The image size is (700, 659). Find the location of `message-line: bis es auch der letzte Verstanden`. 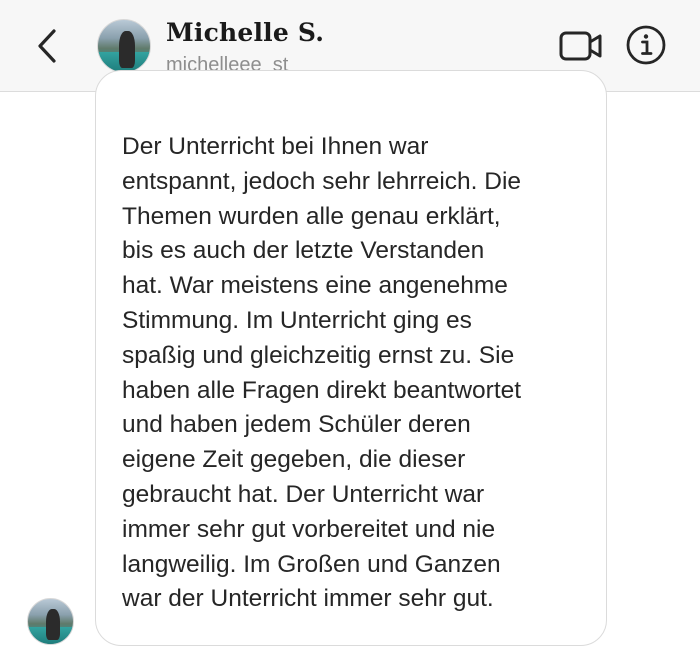

message-line: bis es auch der letzte Verstanden is located at coordinates (303, 251).